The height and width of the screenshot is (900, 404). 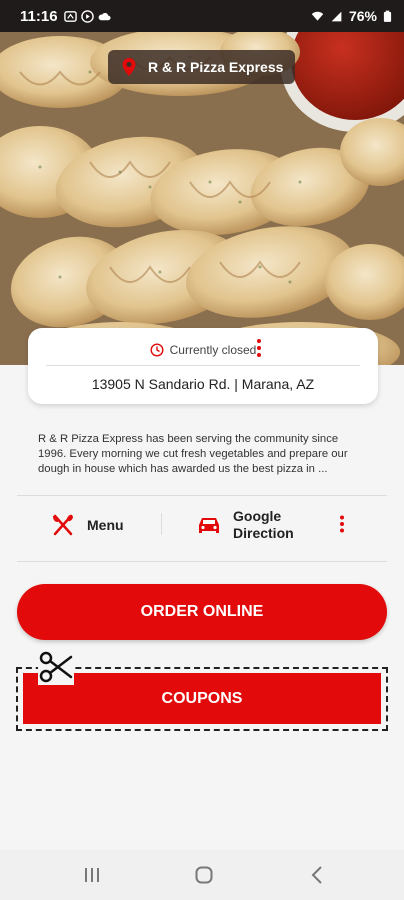 What do you see at coordinates (161, 524) in the screenshot?
I see `action-separator` at bounding box center [161, 524].